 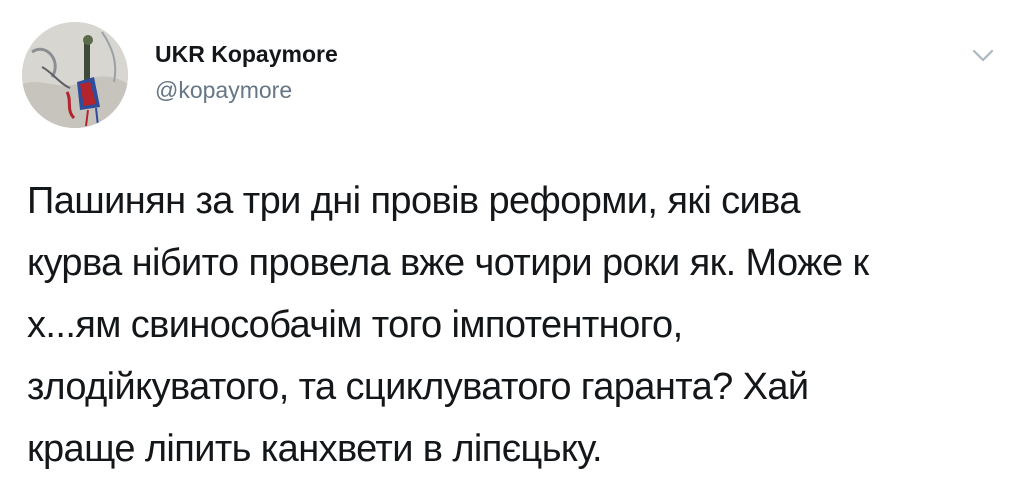 I want to click on author-avatar, so click(x=75, y=75).